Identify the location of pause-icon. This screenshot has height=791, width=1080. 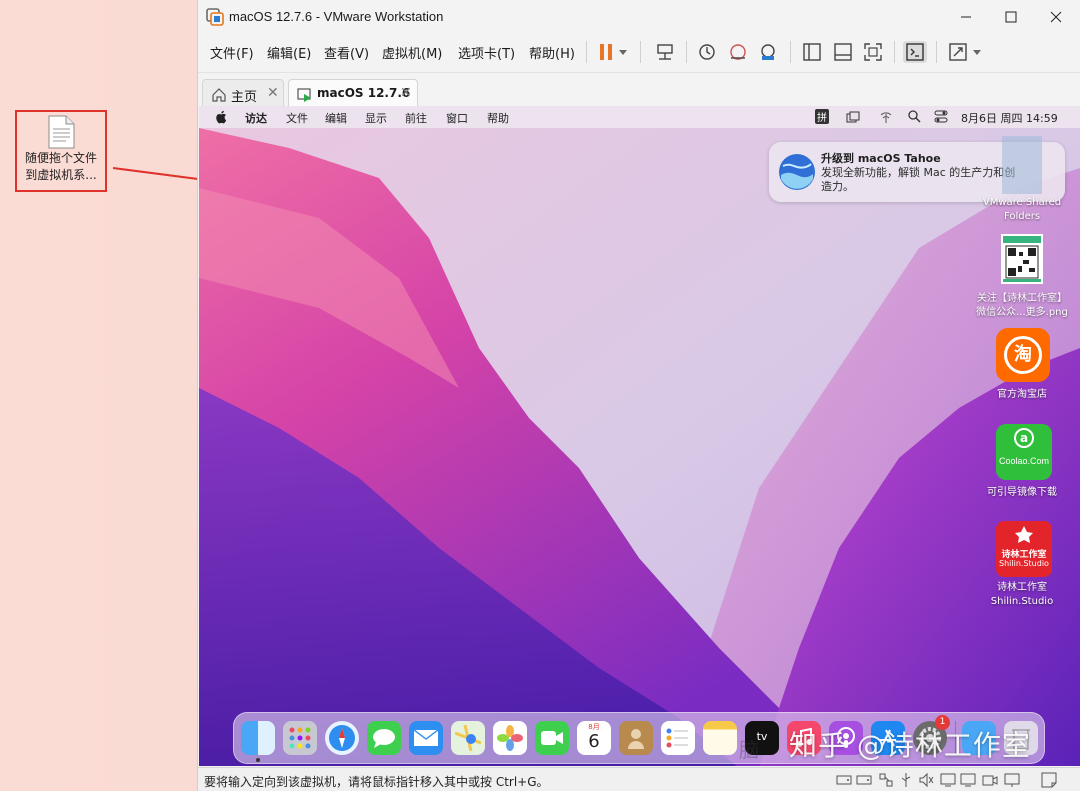
(606, 52).